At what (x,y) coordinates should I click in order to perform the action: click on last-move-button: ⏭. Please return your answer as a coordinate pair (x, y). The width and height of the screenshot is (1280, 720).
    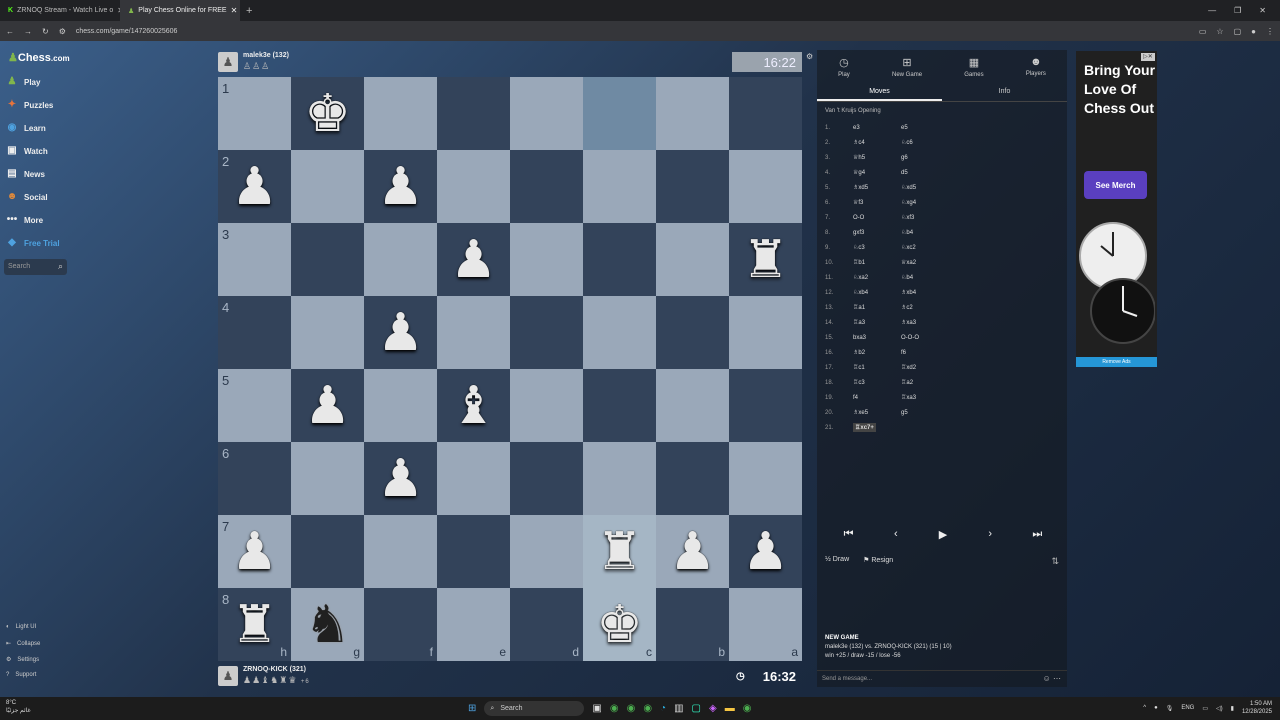
    Looking at the image, I should click on (1037, 534).